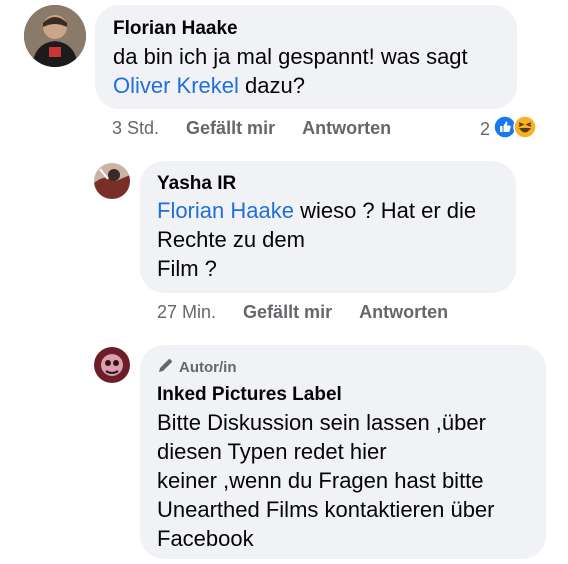 Image resolution: width=568 pixels, height=564 pixels. I want to click on reaction-summary: 2, so click(508, 129).